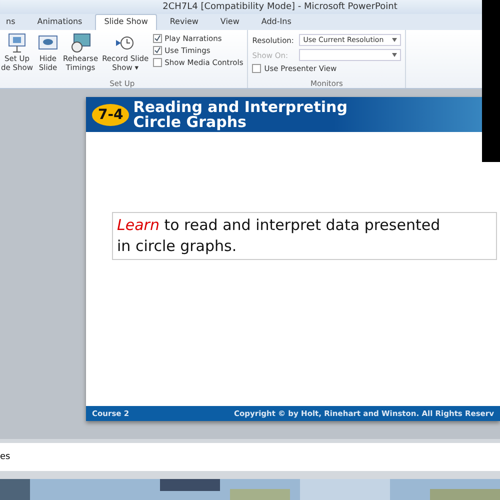  I want to click on objective-text: Learn to read and interpret data presented in circle graphs., so click(304, 236).